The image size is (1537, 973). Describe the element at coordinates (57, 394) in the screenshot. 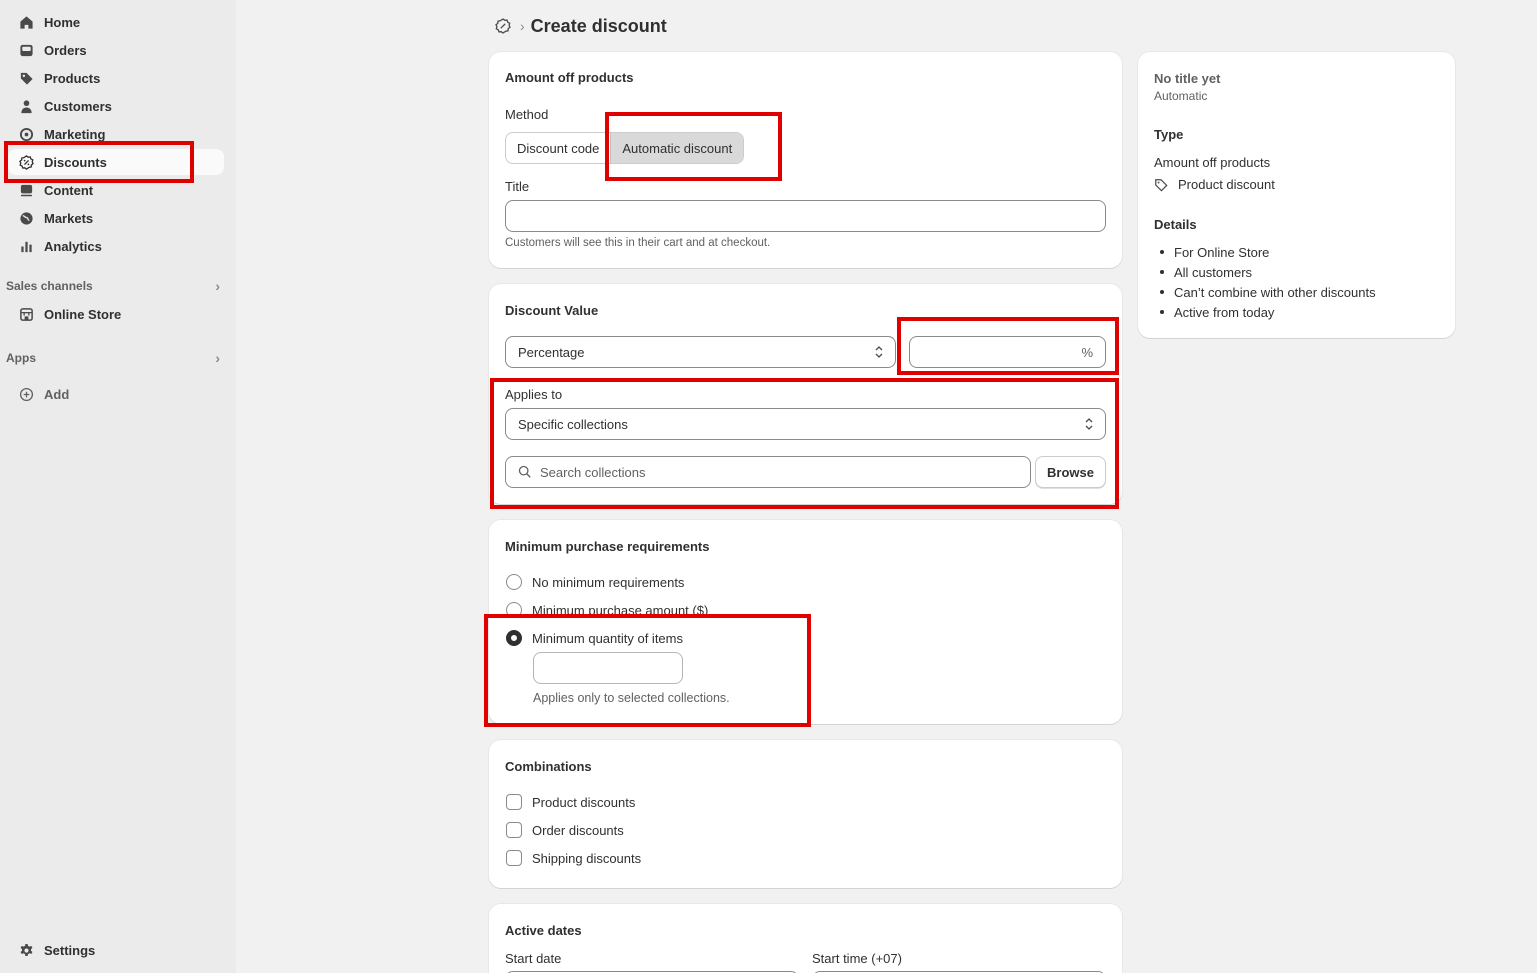

I see `sidebar-item-label: Add` at that location.